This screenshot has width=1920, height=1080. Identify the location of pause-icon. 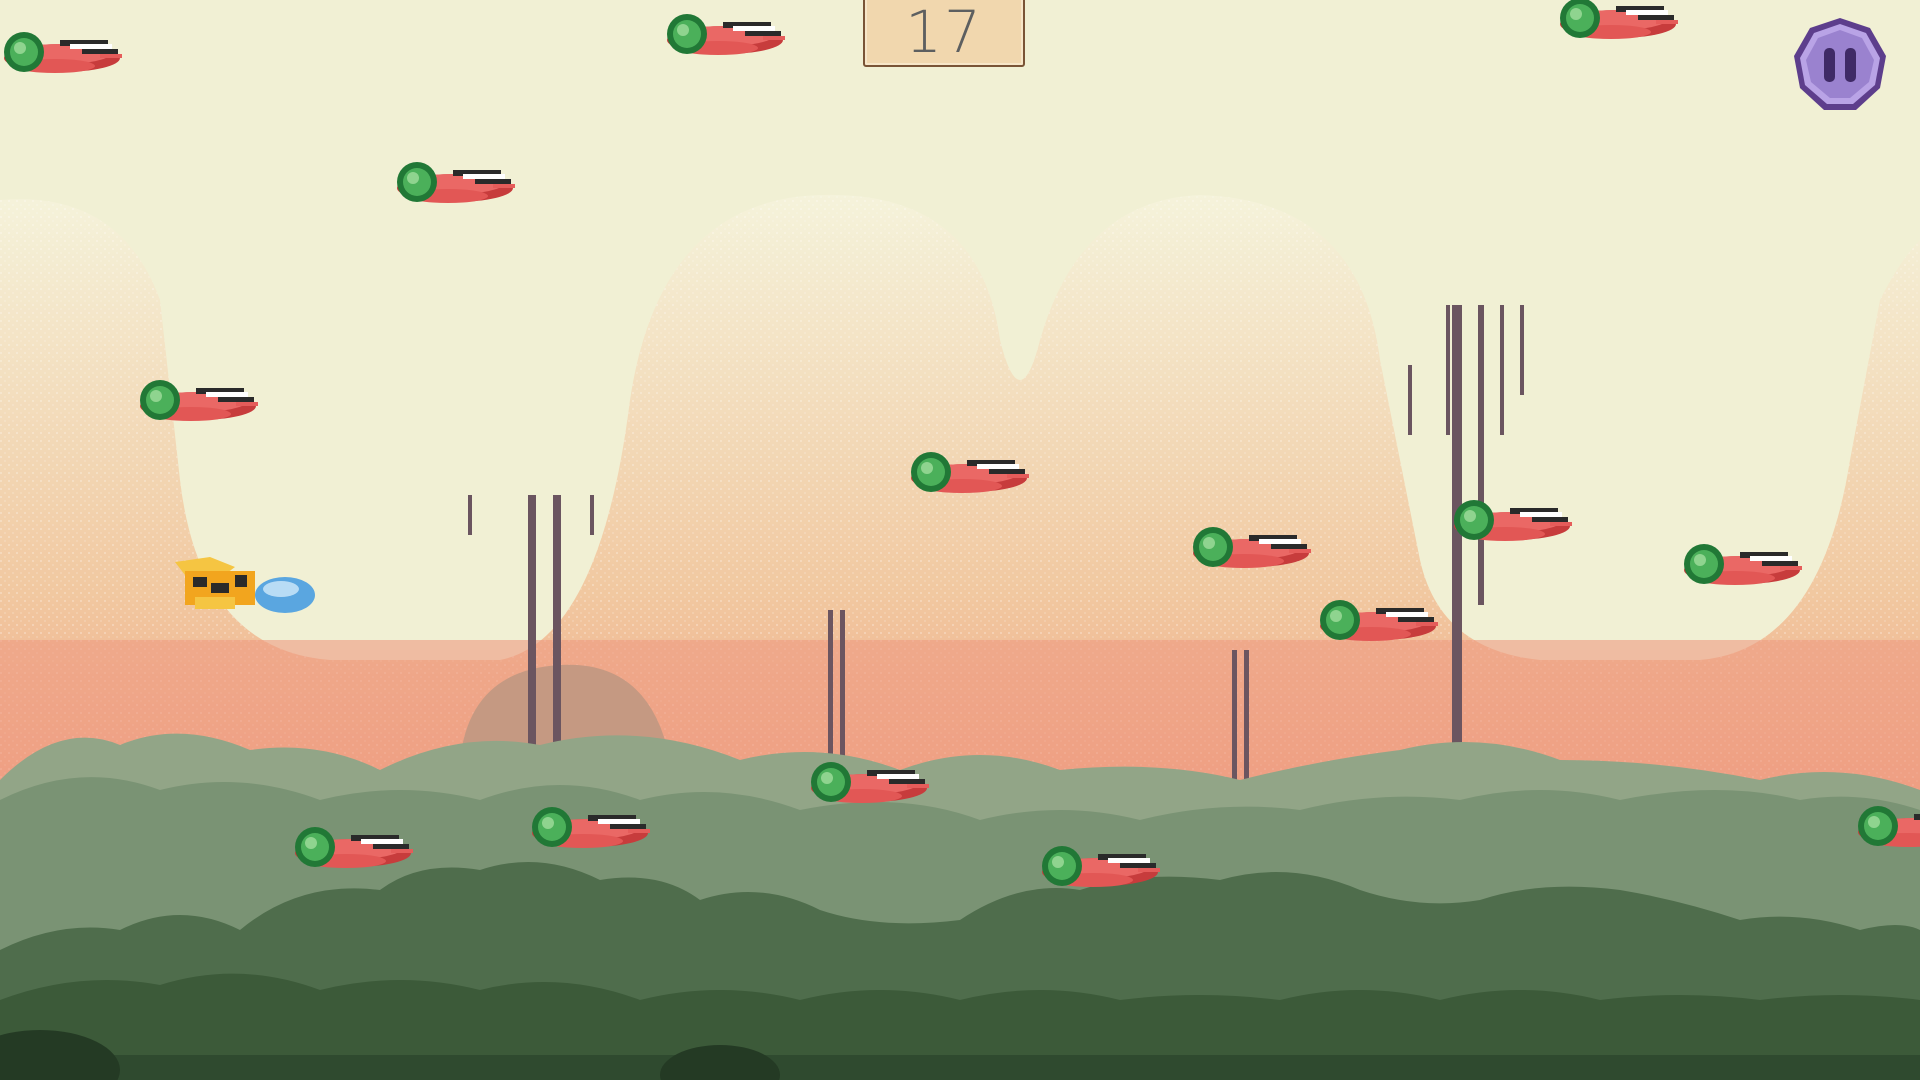
(1840, 64).